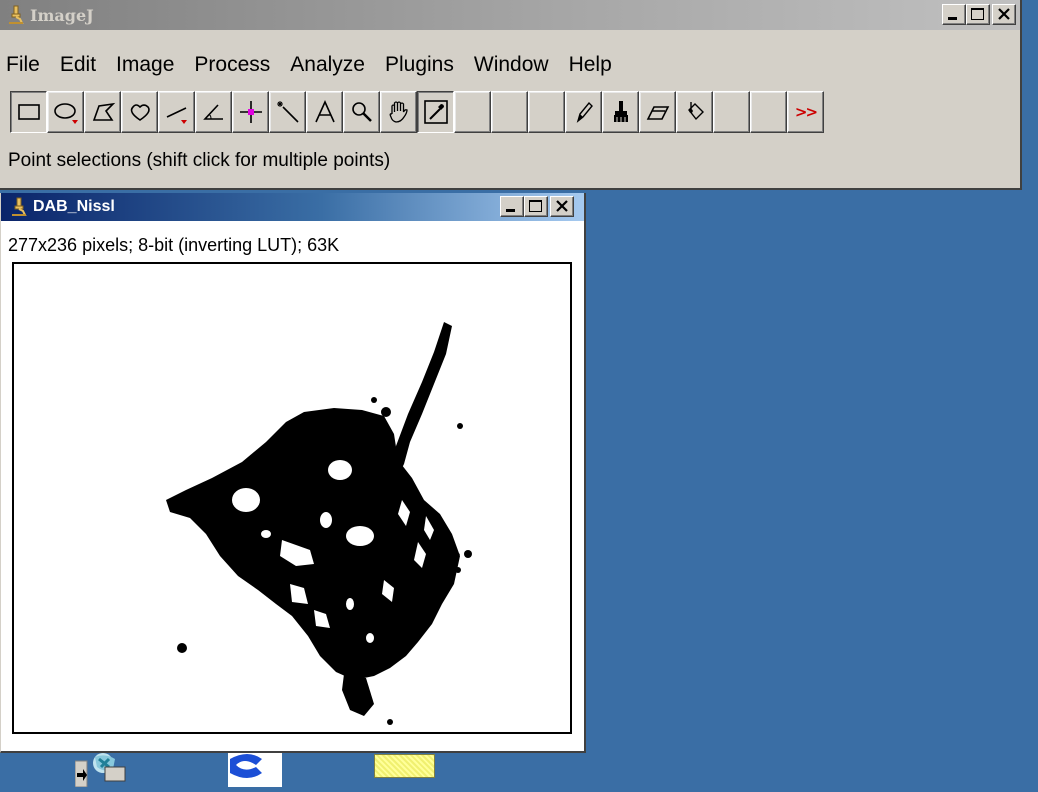 The image size is (1038, 792). I want to click on menu-edit: Edit, so click(78, 65).